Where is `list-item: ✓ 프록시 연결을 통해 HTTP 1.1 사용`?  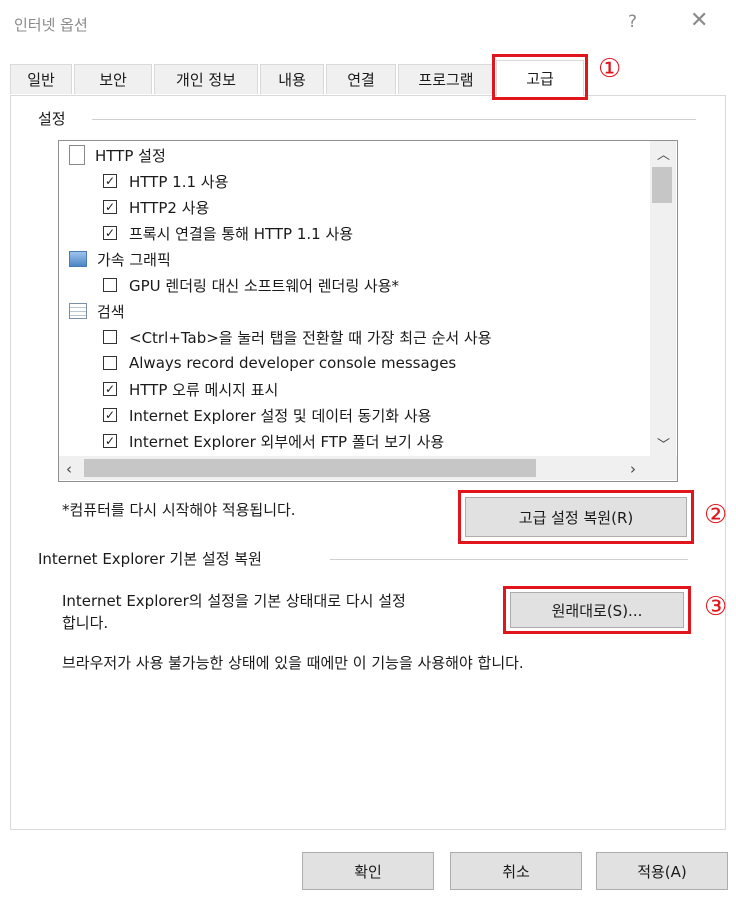 list-item: ✓ 프록시 연결을 통해 HTTP 1.1 사용 is located at coordinates (228, 233).